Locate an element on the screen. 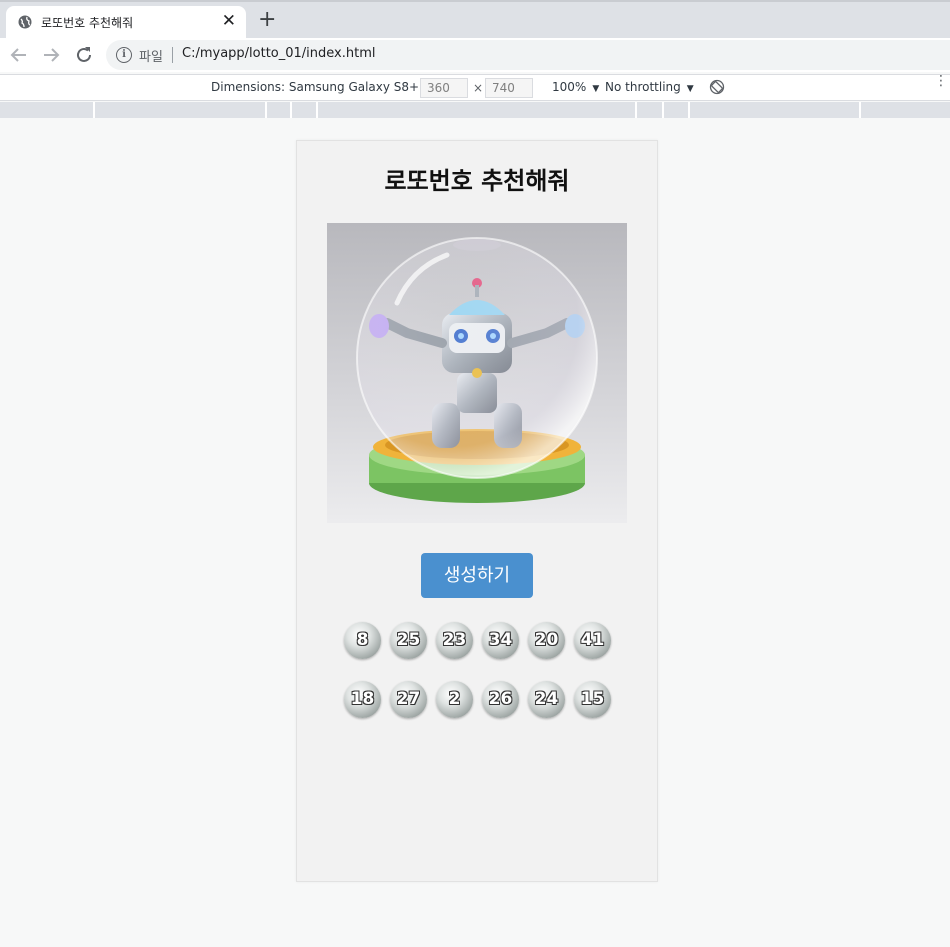  url-text: C:/myapp/lotto_01/index.html is located at coordinates (279, 53).